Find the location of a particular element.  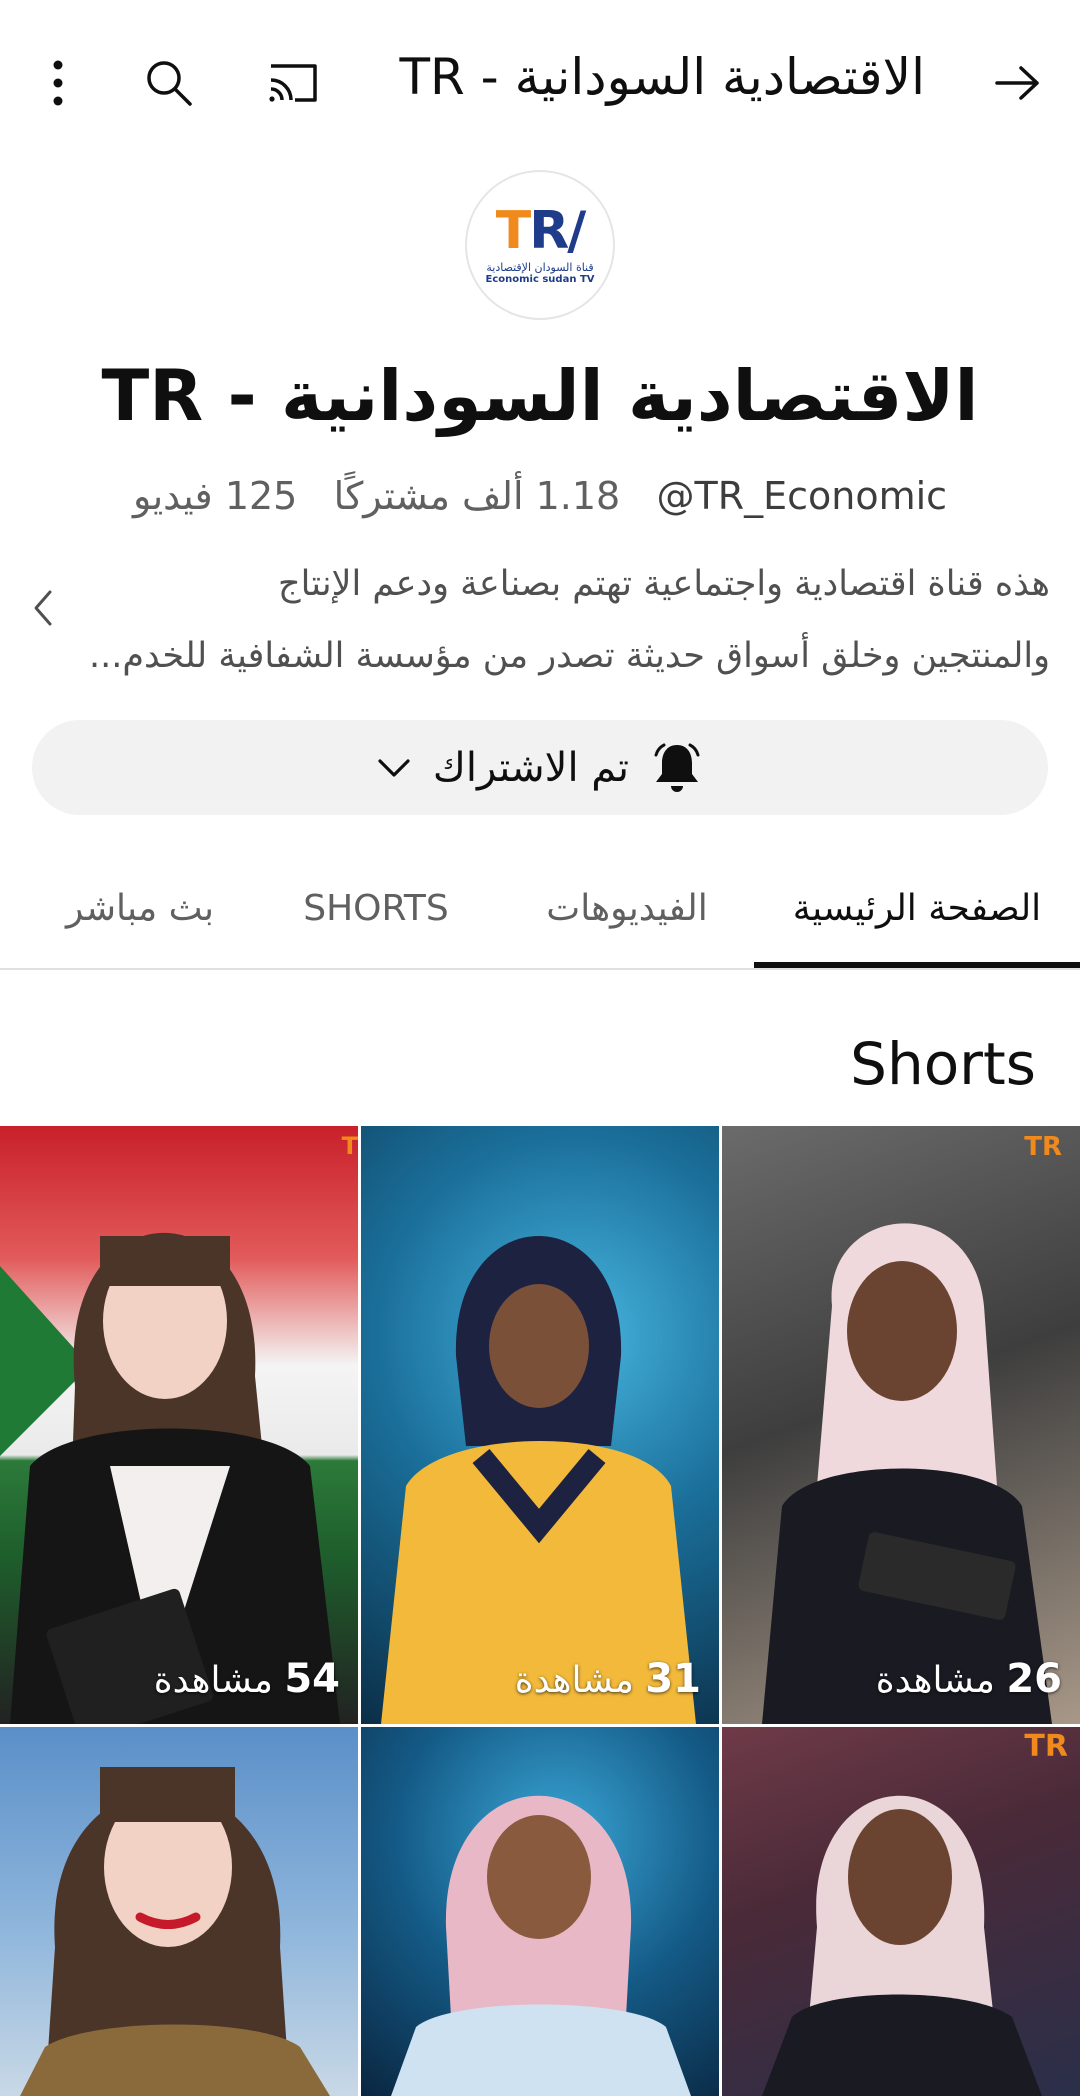

shorts-section-title: Shorts is located at coordinates (943, 1064).